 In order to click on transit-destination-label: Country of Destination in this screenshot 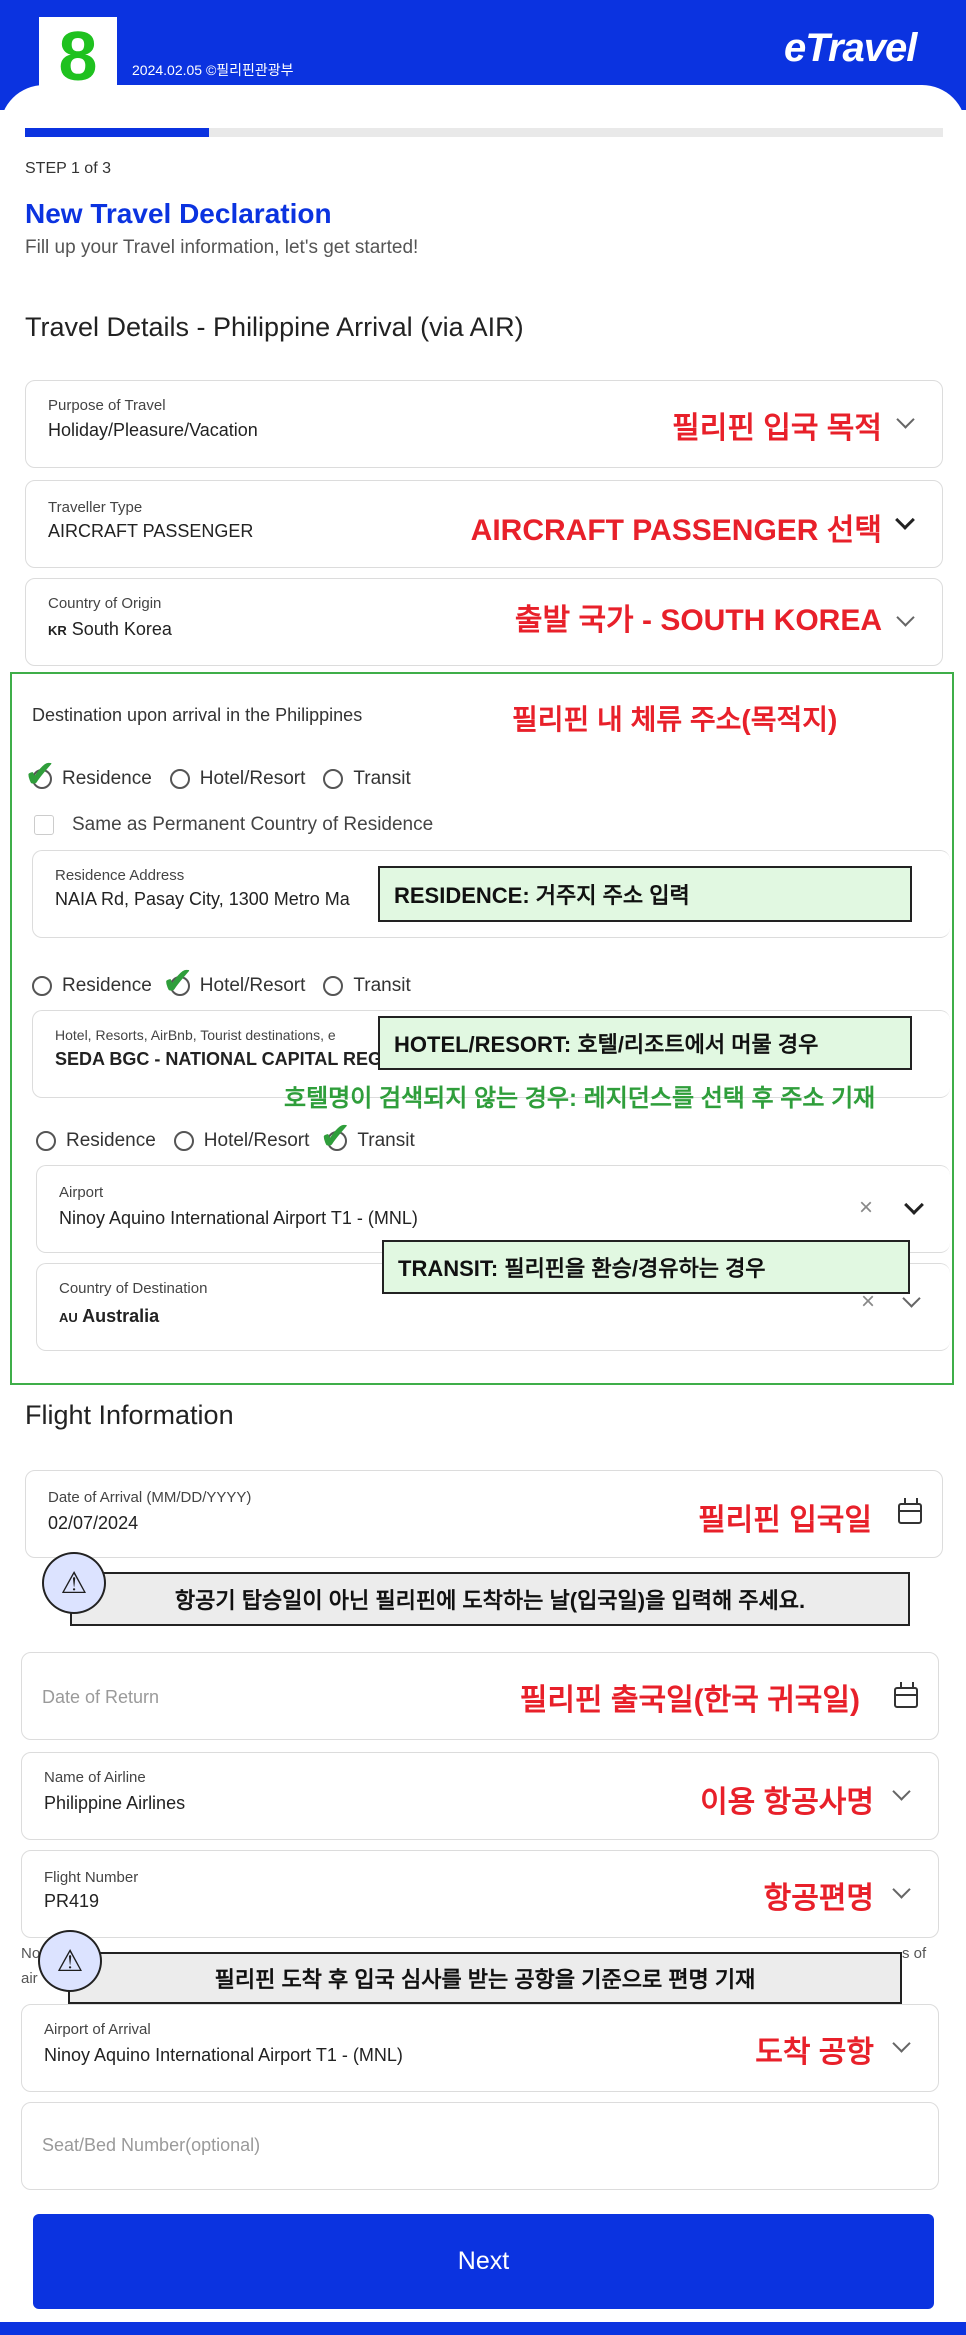, I will do `click(133, 1288)`.